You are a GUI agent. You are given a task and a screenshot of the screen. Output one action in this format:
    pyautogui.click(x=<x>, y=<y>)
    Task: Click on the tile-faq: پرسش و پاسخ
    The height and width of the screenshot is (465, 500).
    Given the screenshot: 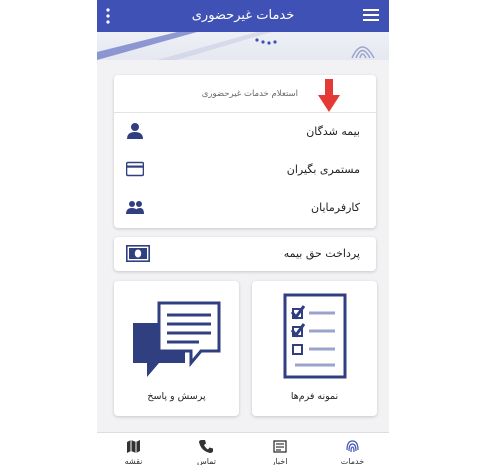 What is the action you would take?
    pyautogui.click(x=176, y=348)
    